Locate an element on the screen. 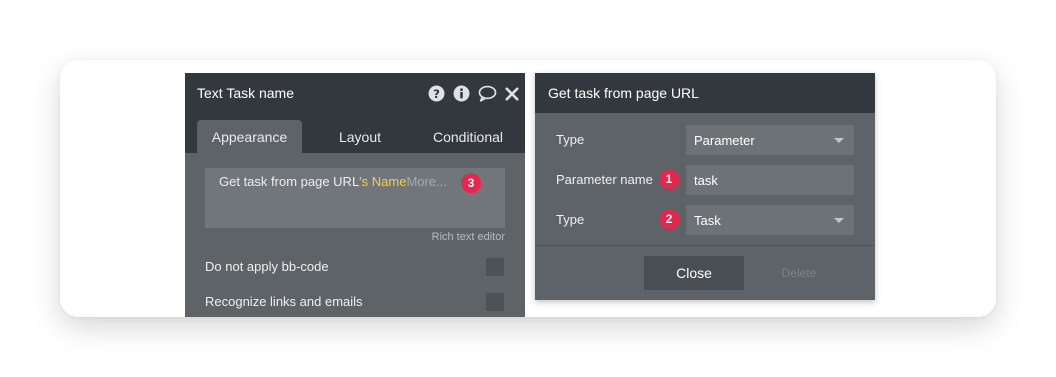 The image size is (1056, 377). popup-title: Get task from page URL is located at coordinates (623, 93).